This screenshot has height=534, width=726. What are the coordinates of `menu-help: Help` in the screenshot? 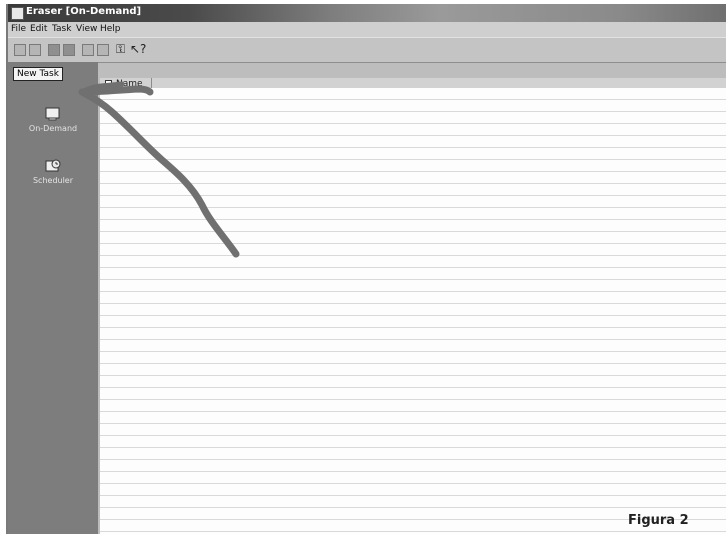 It's located at (110, 29).